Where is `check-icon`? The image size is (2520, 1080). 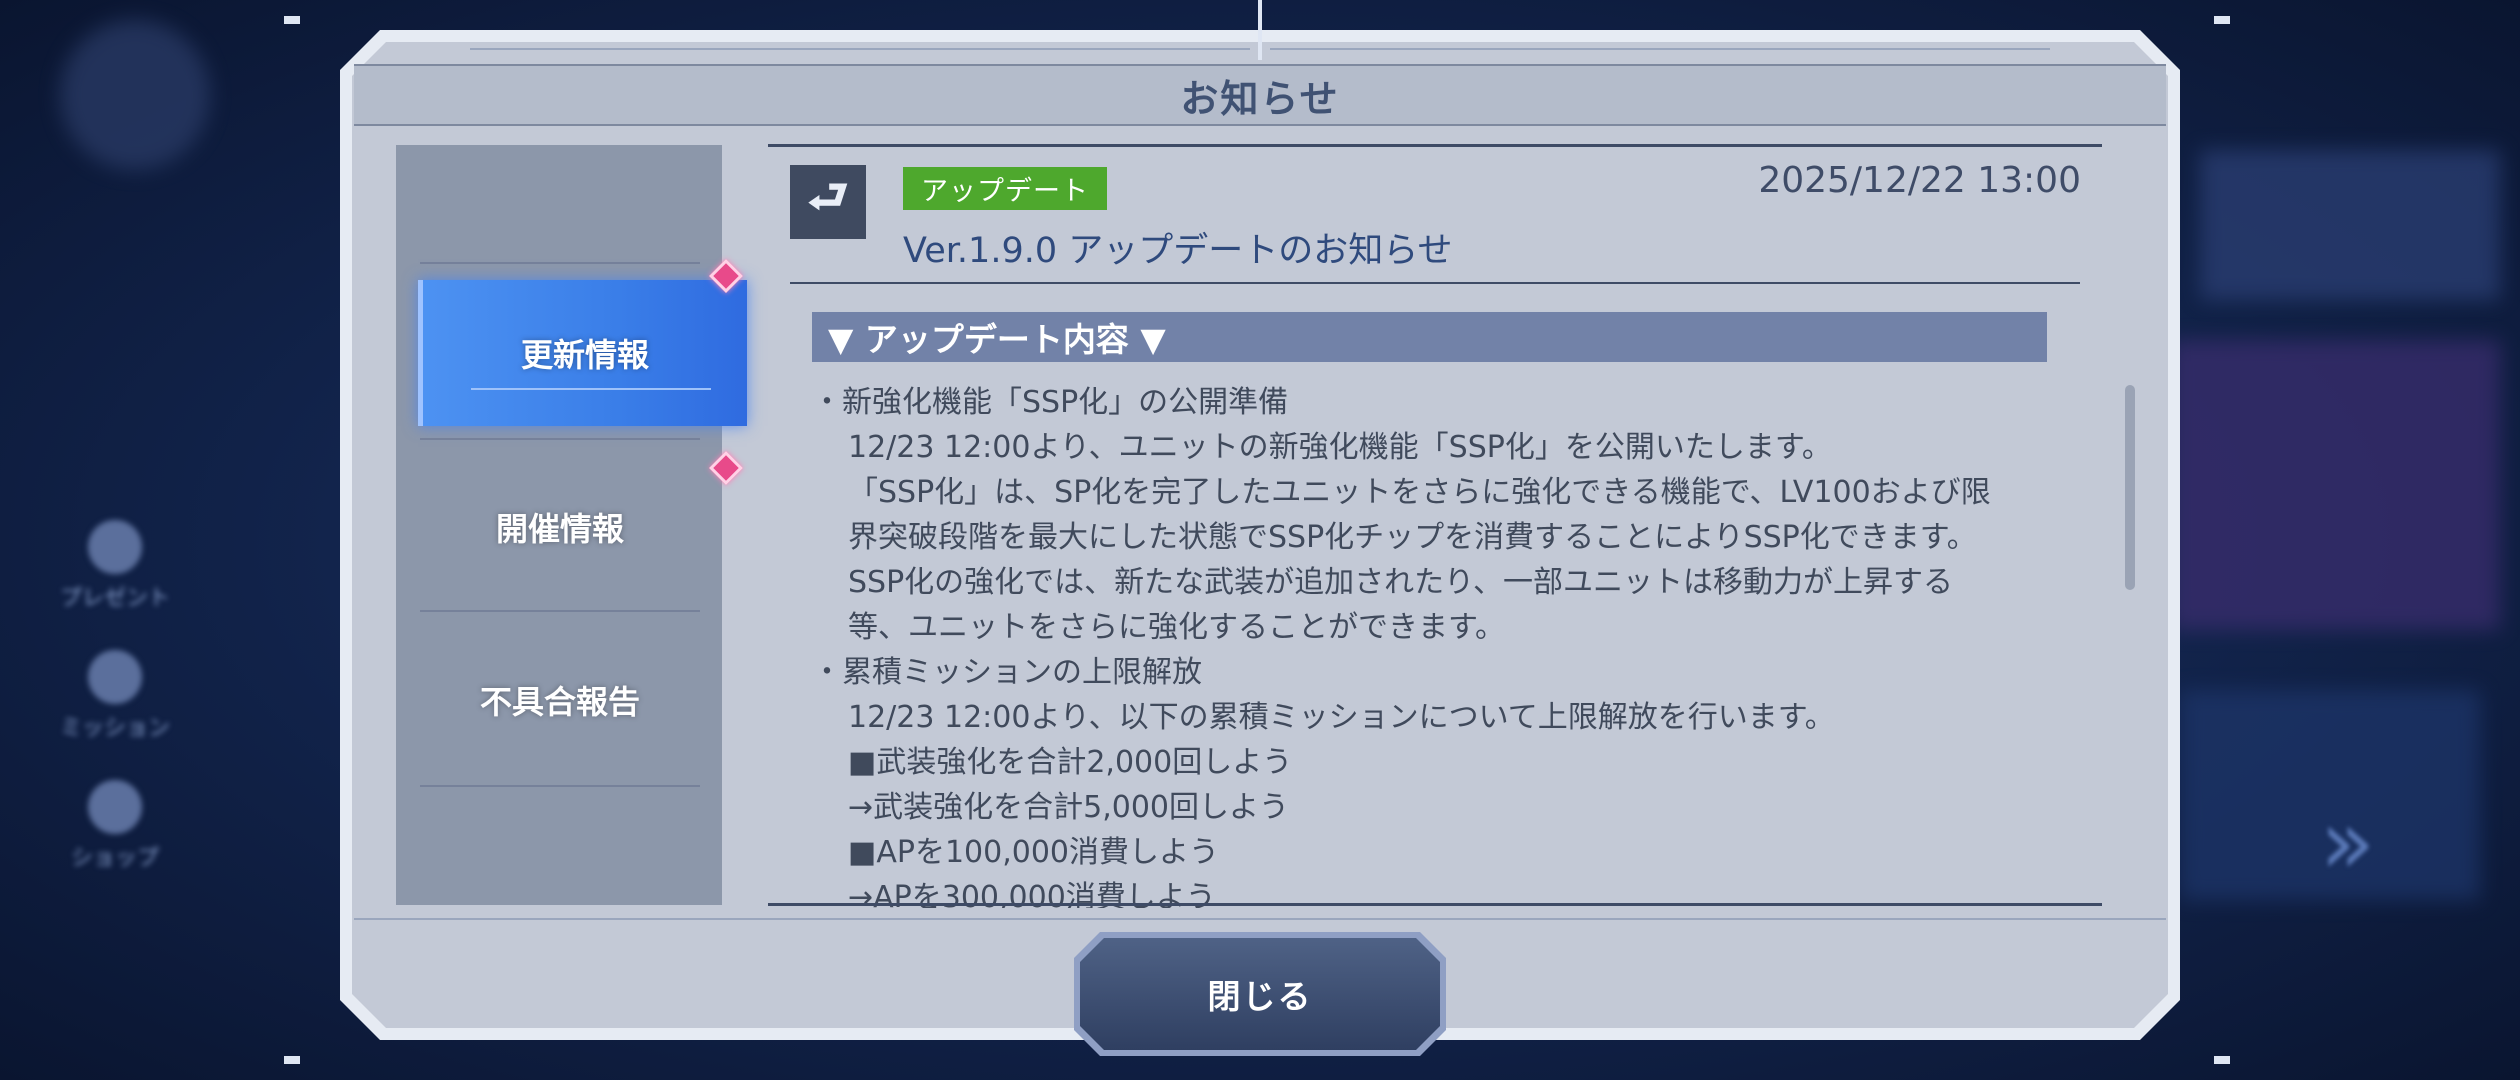 check-icon is located at coordinates (115, 677).